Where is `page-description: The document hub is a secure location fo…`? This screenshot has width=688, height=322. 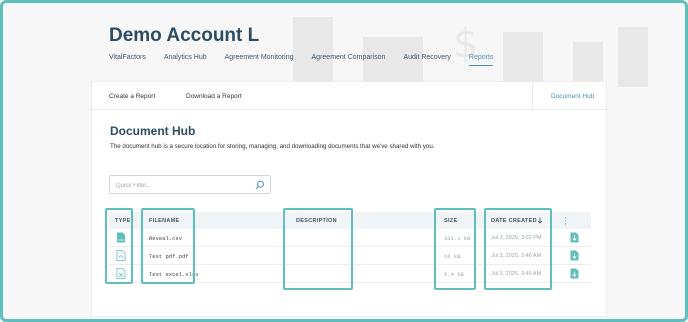 page-description: The document hub is a secure location fo… is located at coordinates (272, 146).